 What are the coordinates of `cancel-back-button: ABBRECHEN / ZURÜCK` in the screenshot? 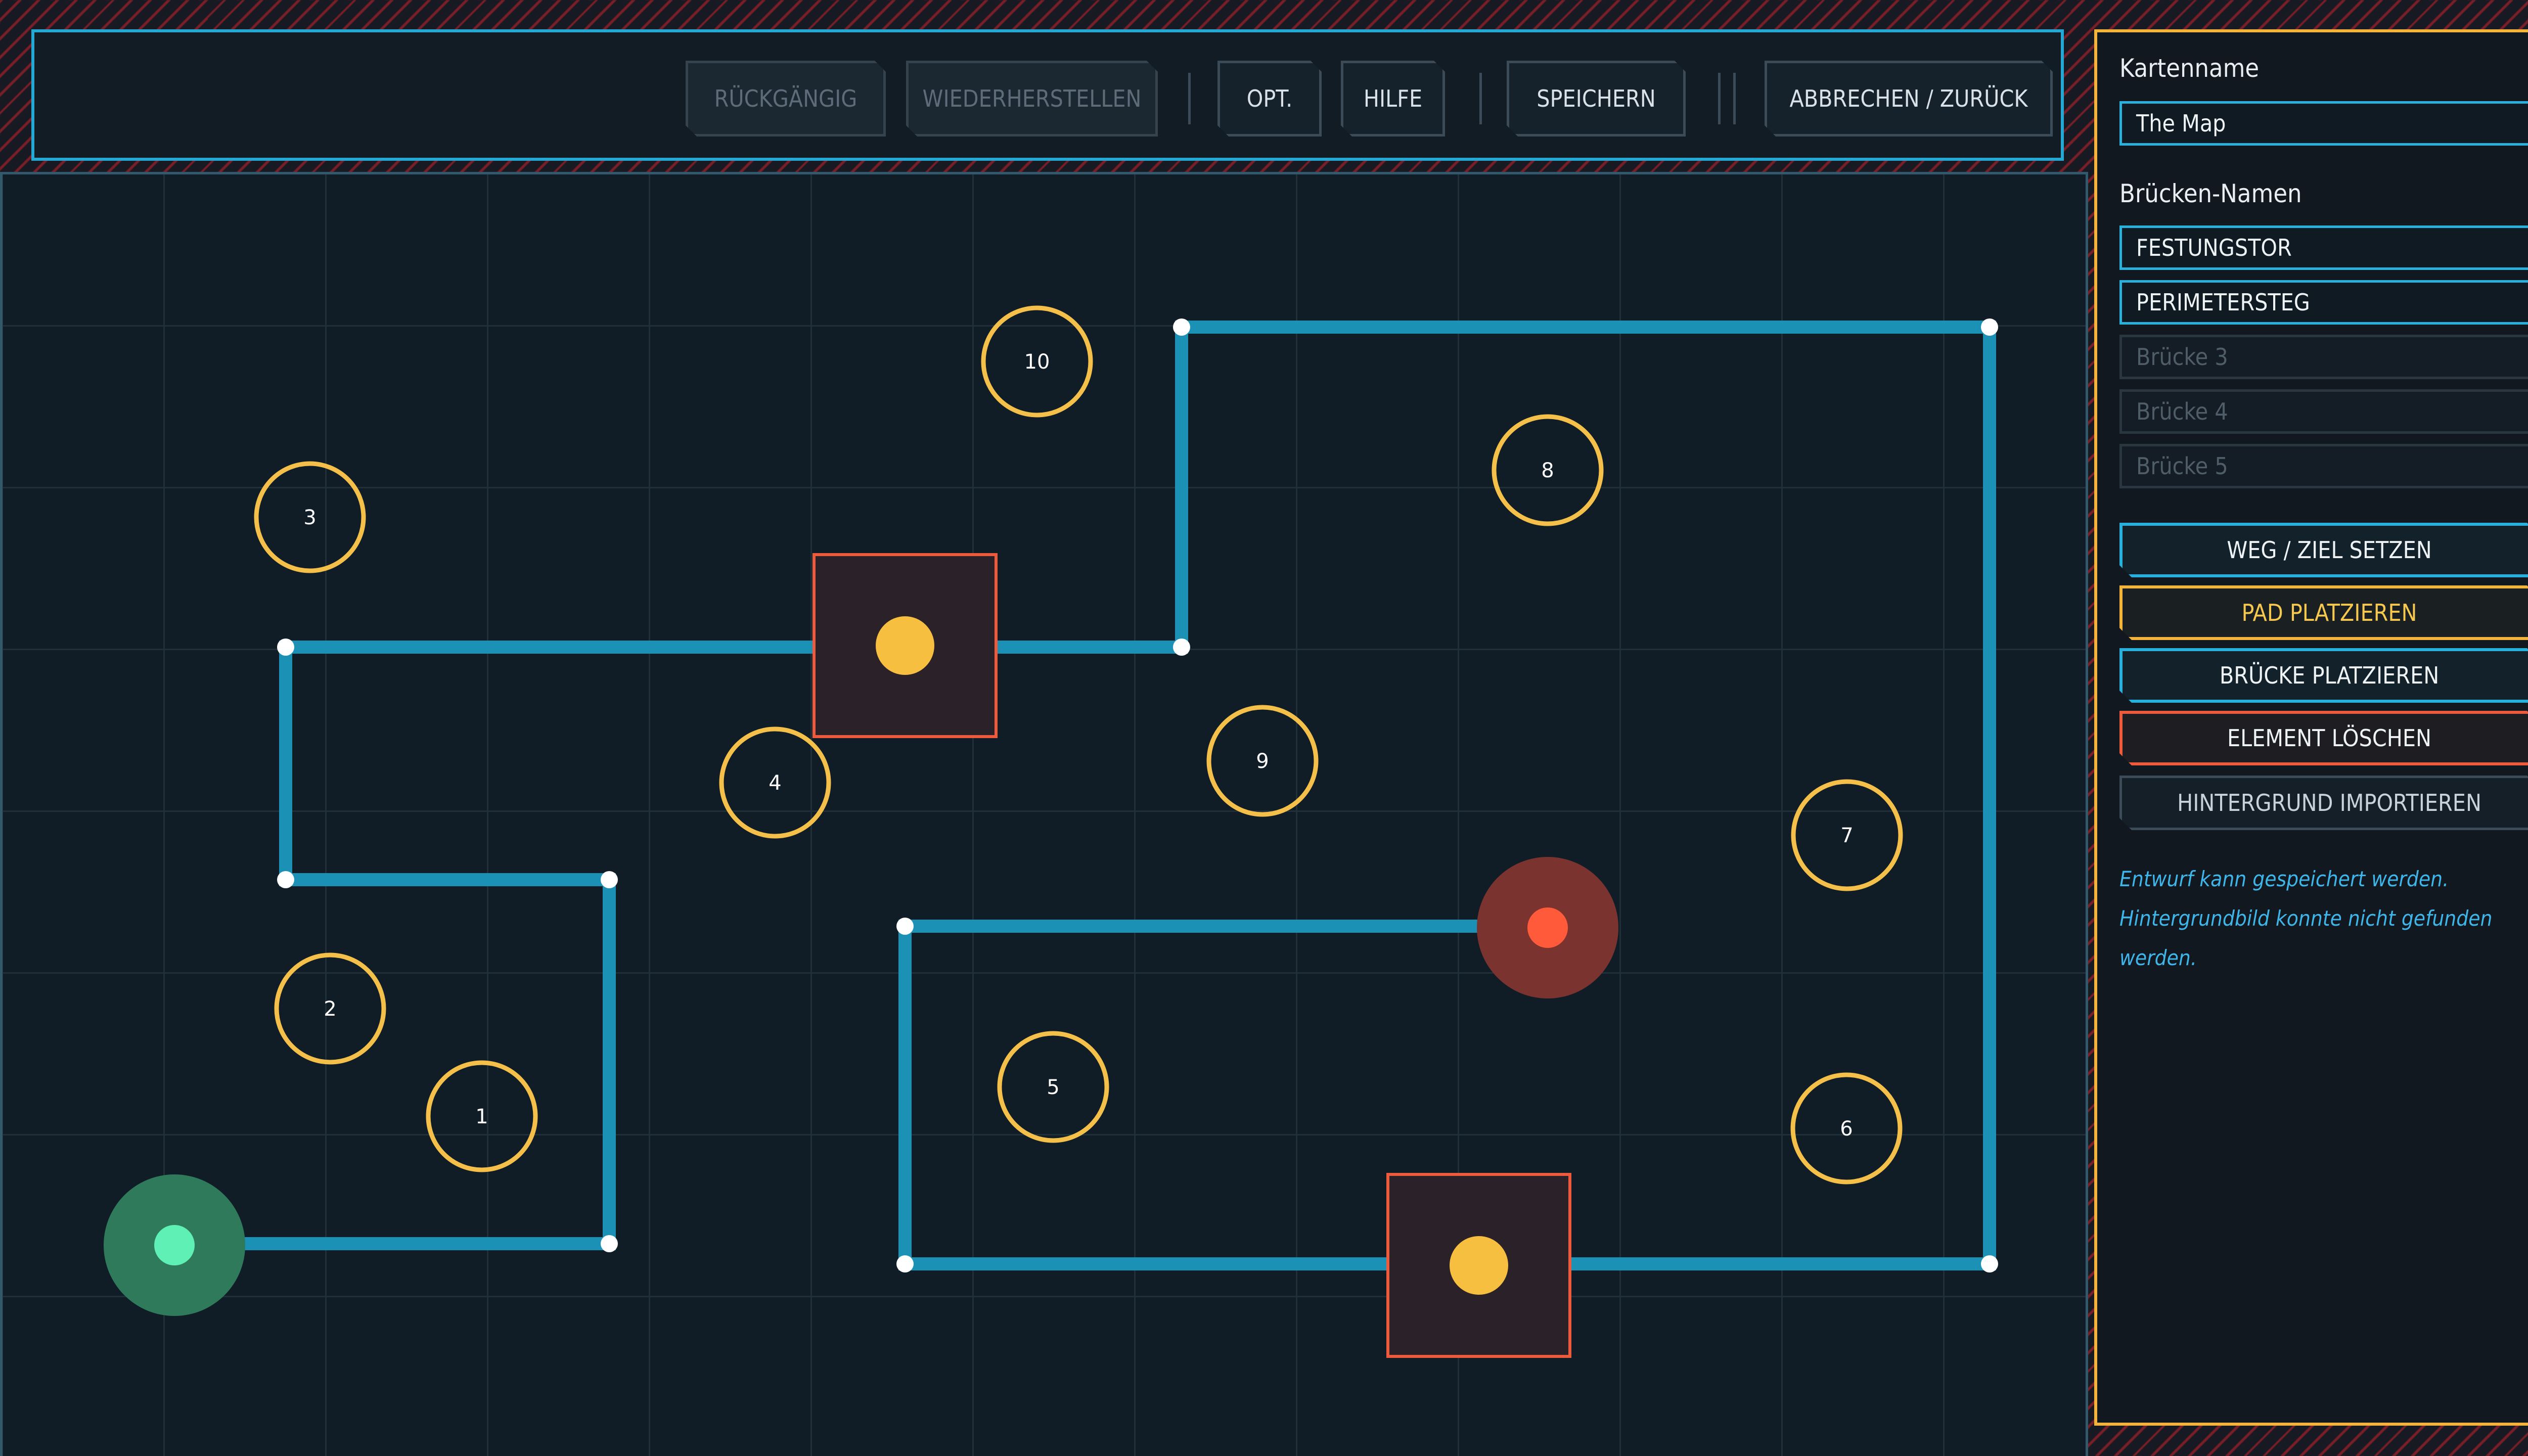 It's located at (1909, 98).